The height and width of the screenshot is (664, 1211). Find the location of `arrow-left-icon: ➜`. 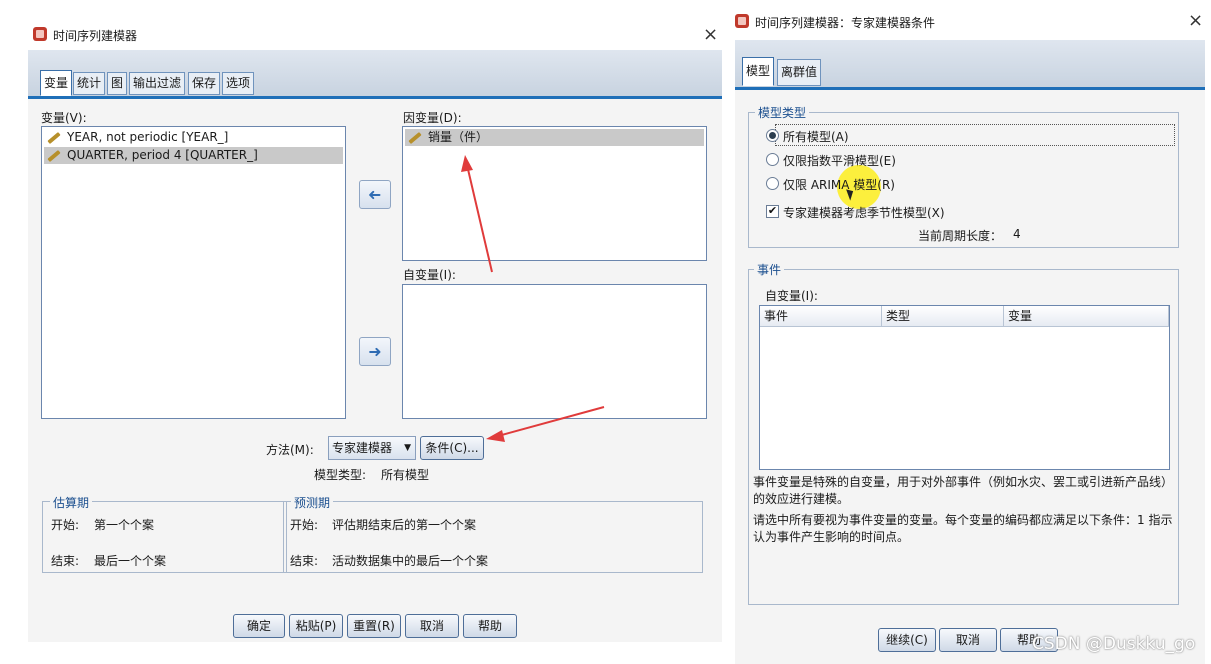

arrow-left-icon: ➜ is located at coordinates (375, 194).